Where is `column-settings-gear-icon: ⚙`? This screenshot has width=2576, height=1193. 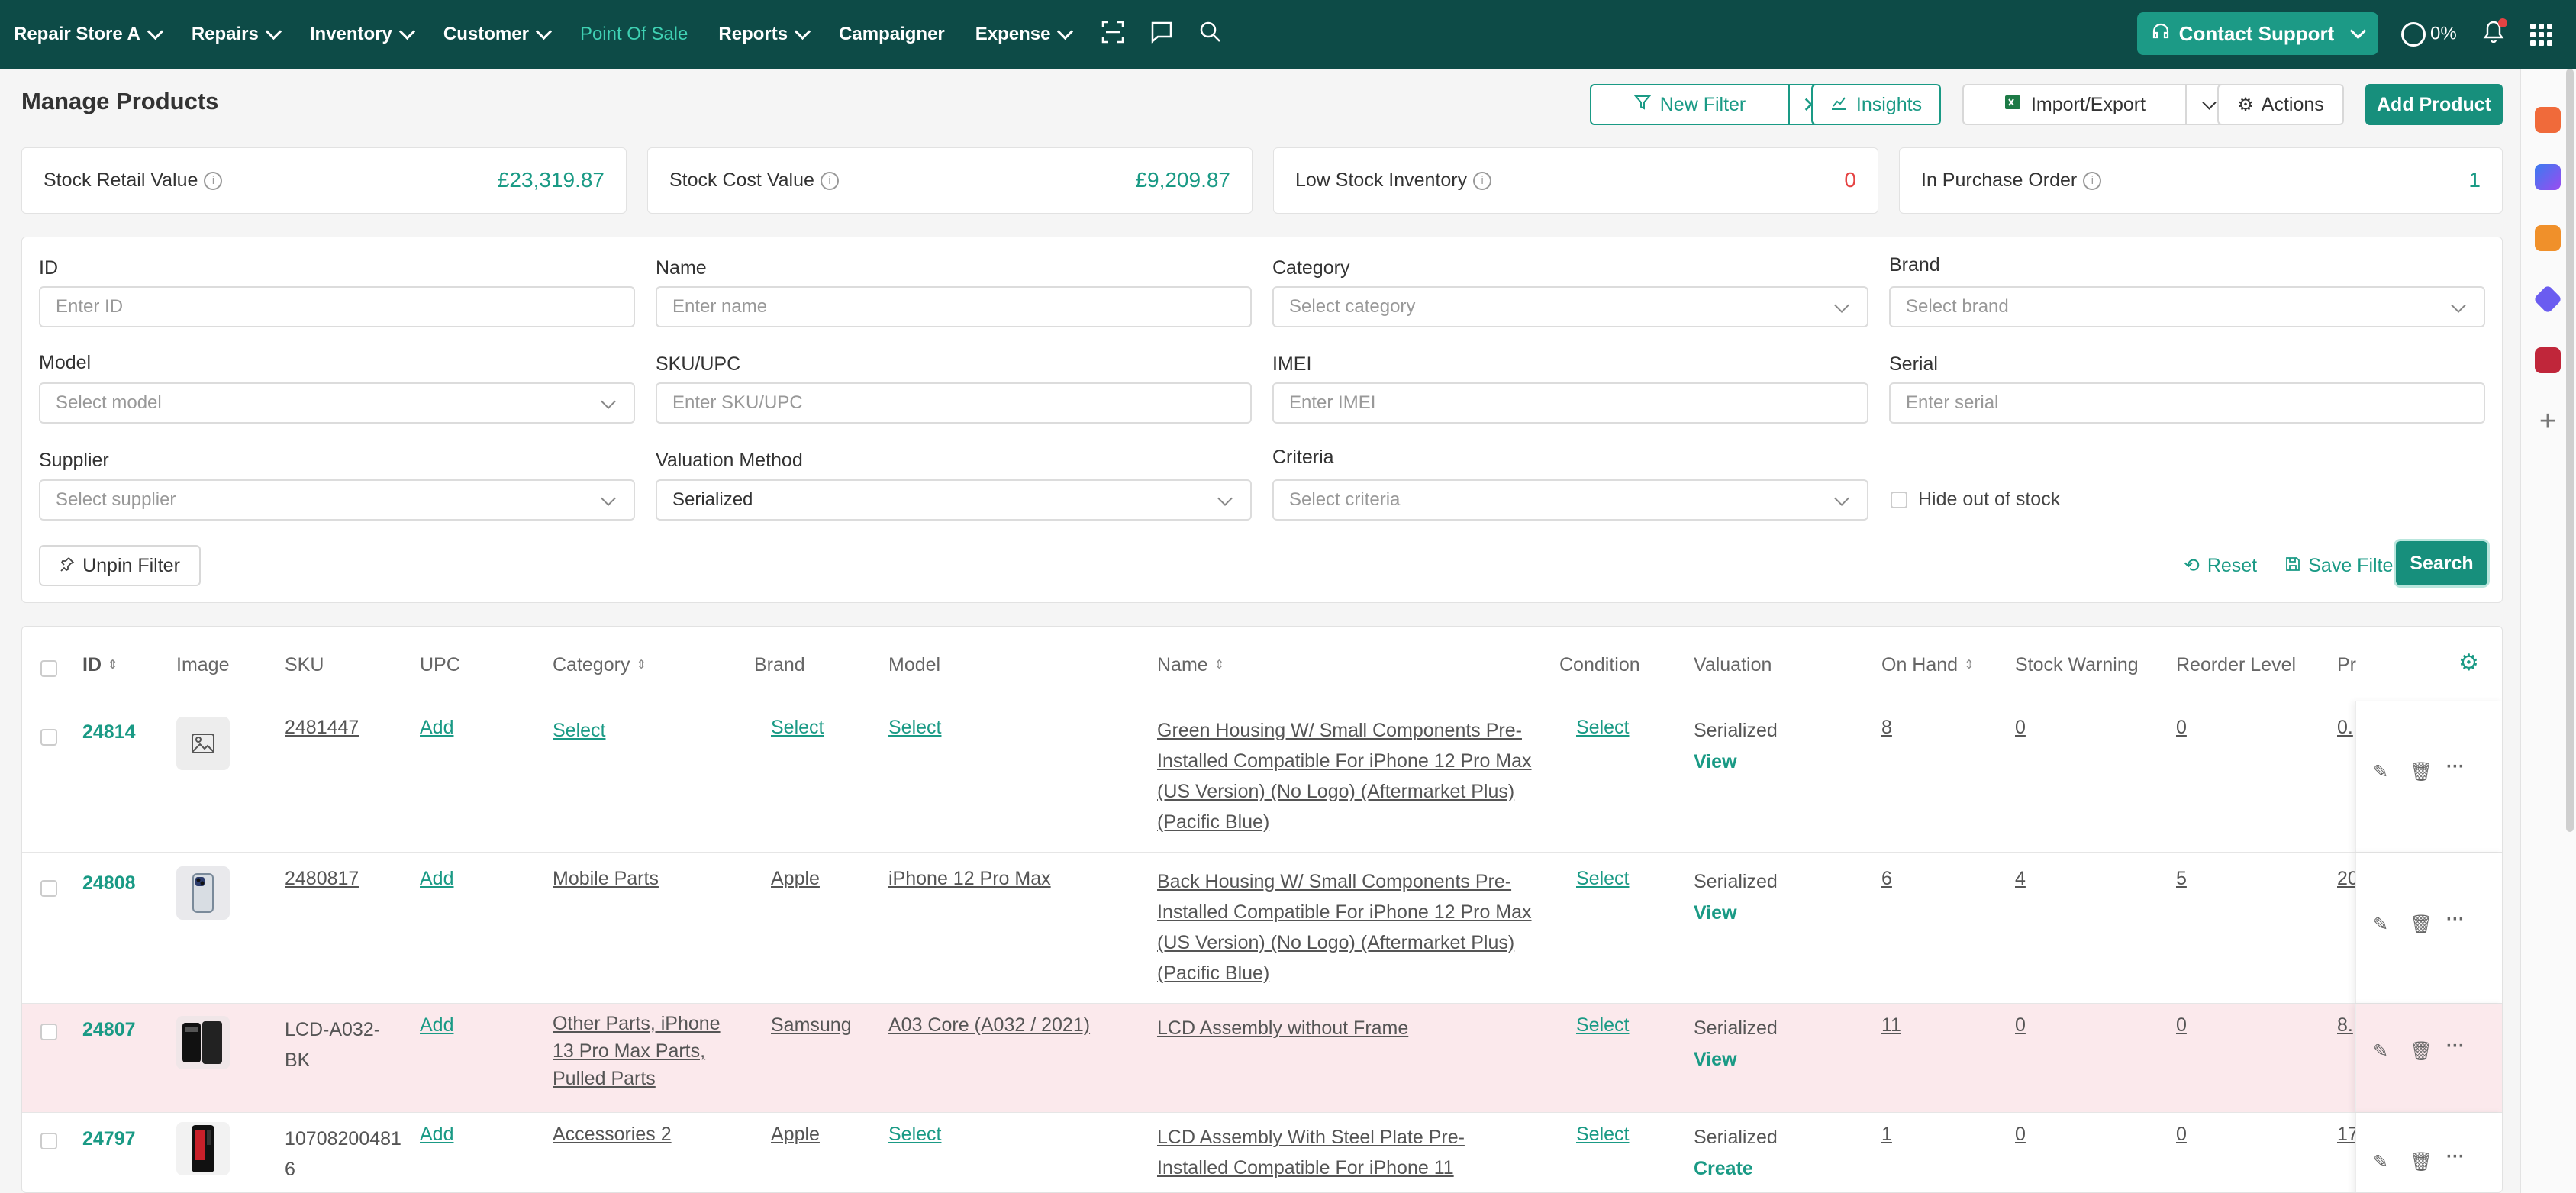 column-settings-gear-icon: ⚙ is located at coordinates (2468, 663).